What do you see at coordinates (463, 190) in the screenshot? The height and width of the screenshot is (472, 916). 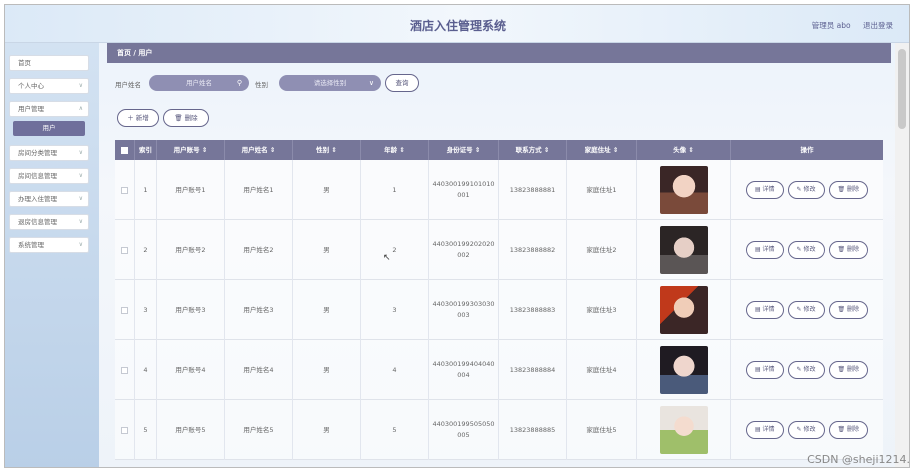 I see `cell-id-number-text: 440300199101010 001` at bounding box center [463, 190].